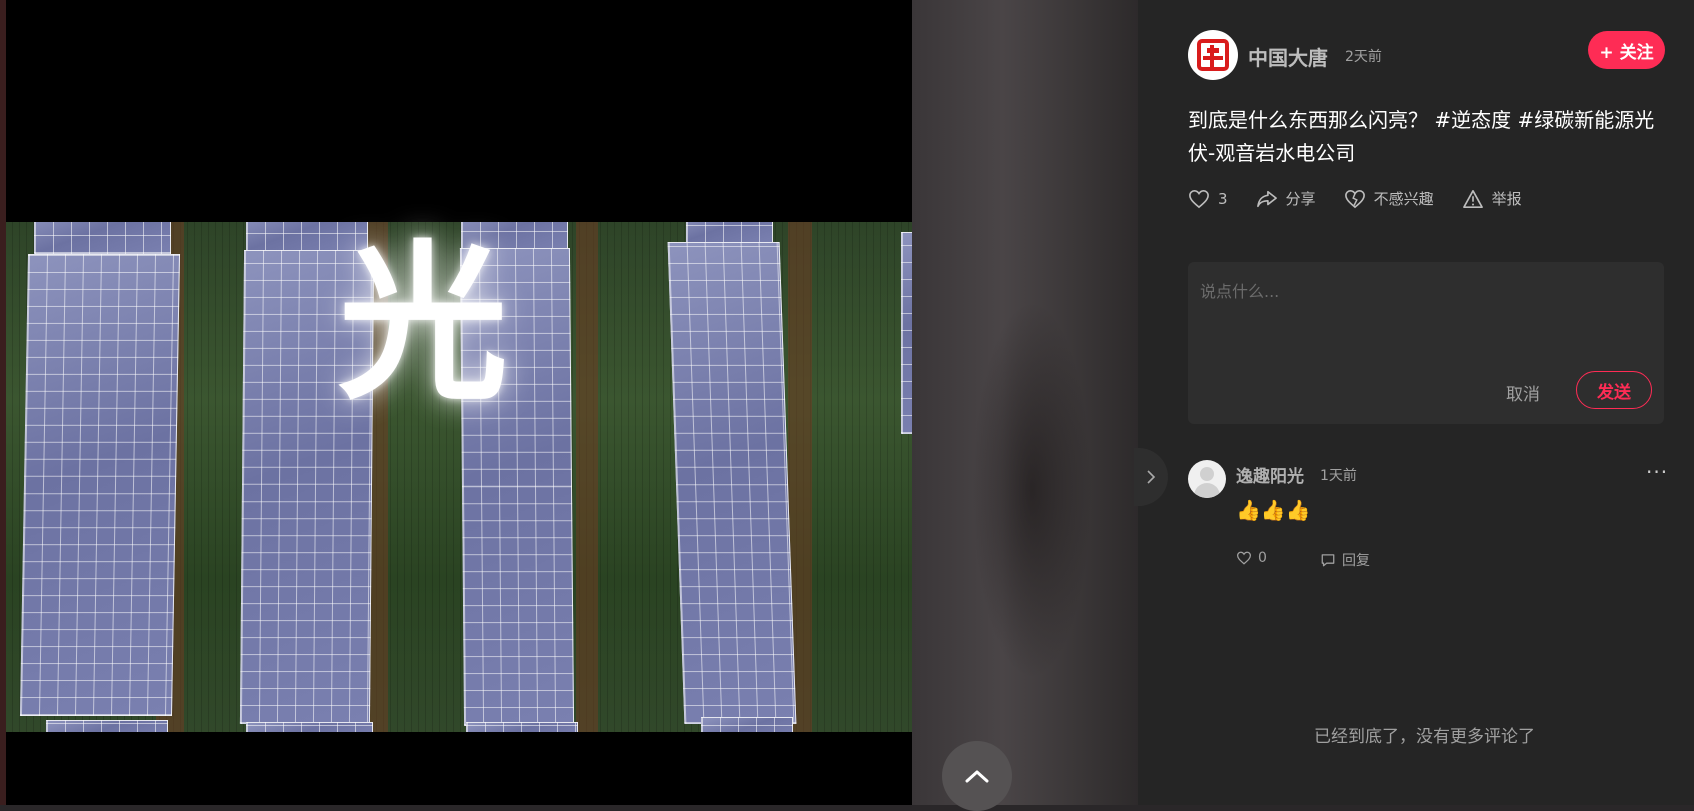 The width and height of the screenshot is (1694, 811). What do you see at coordinates (1426, 343) in the screenshot?
I see `comment-form: 取消 发送` at bounding box center [1426, 343].